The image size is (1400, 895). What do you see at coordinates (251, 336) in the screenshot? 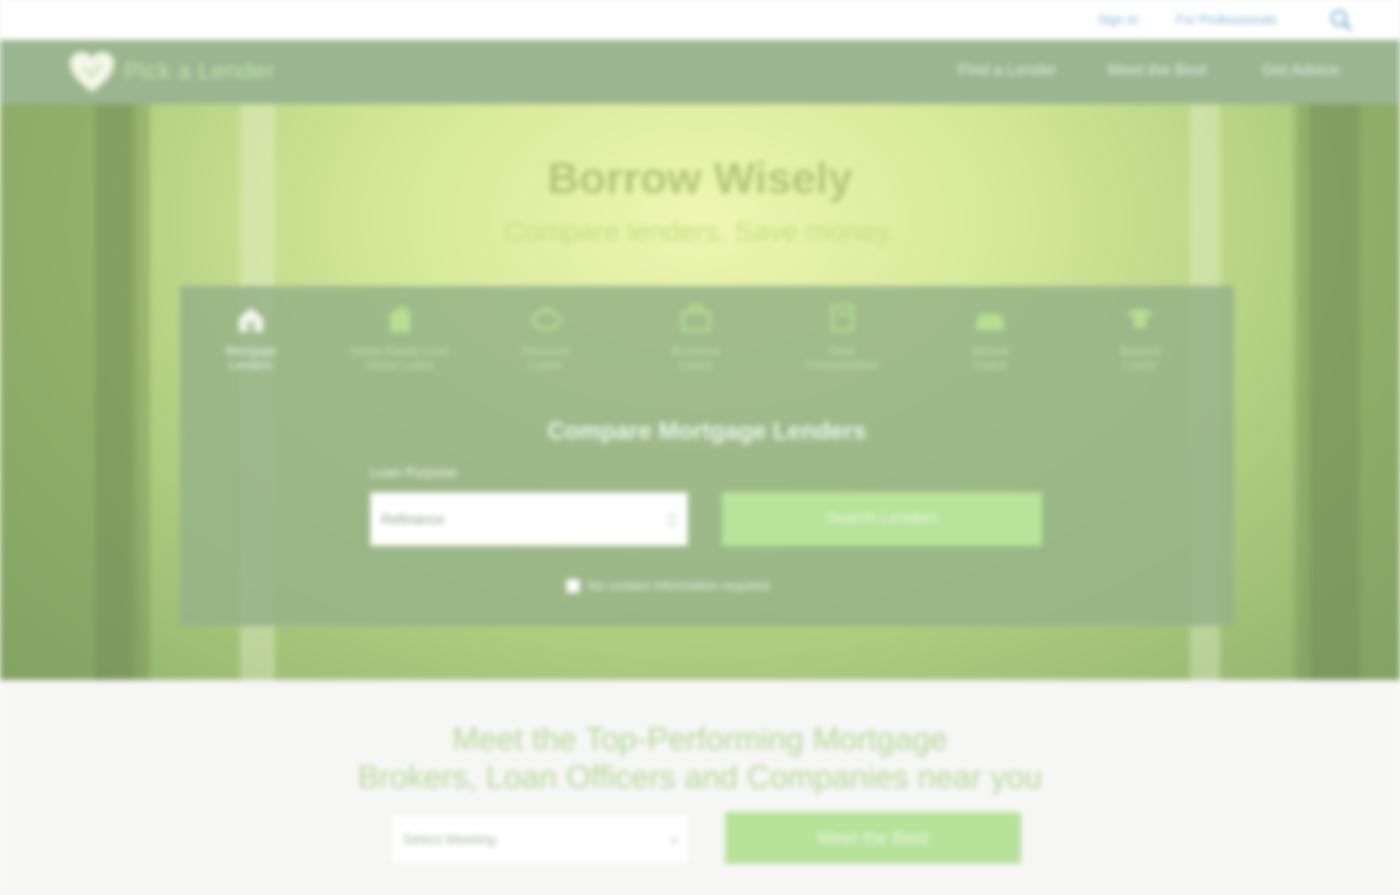
I see `loan-type-mortgage: Mortgage Lenders` at bounding box center [251, 336].